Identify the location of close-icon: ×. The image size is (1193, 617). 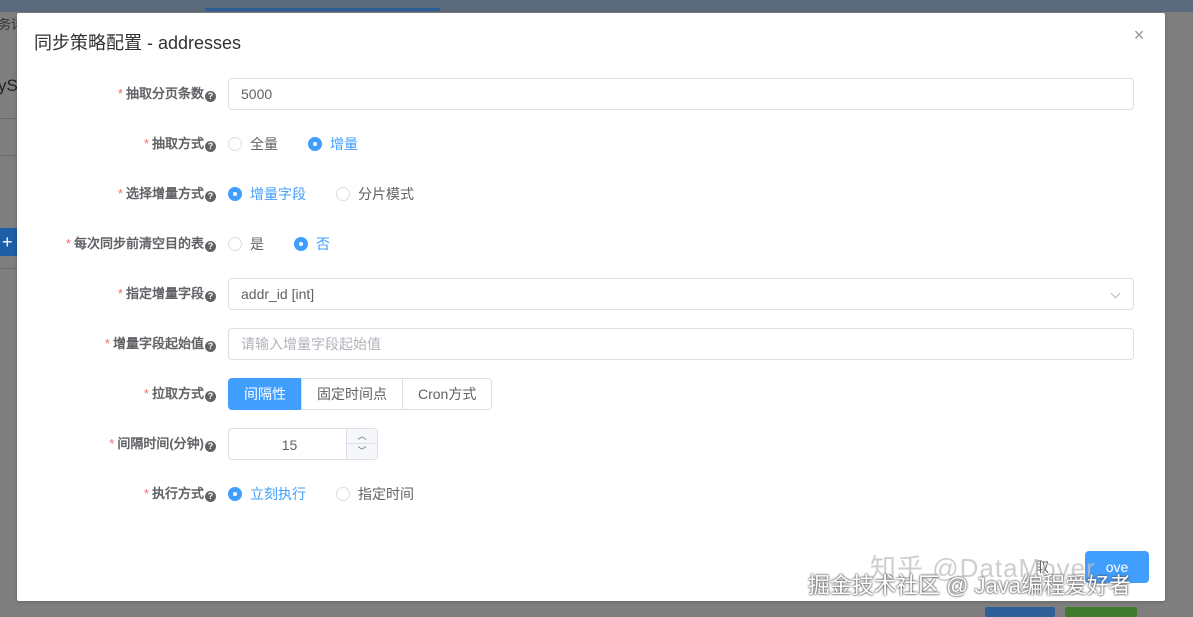
(1139, 35).